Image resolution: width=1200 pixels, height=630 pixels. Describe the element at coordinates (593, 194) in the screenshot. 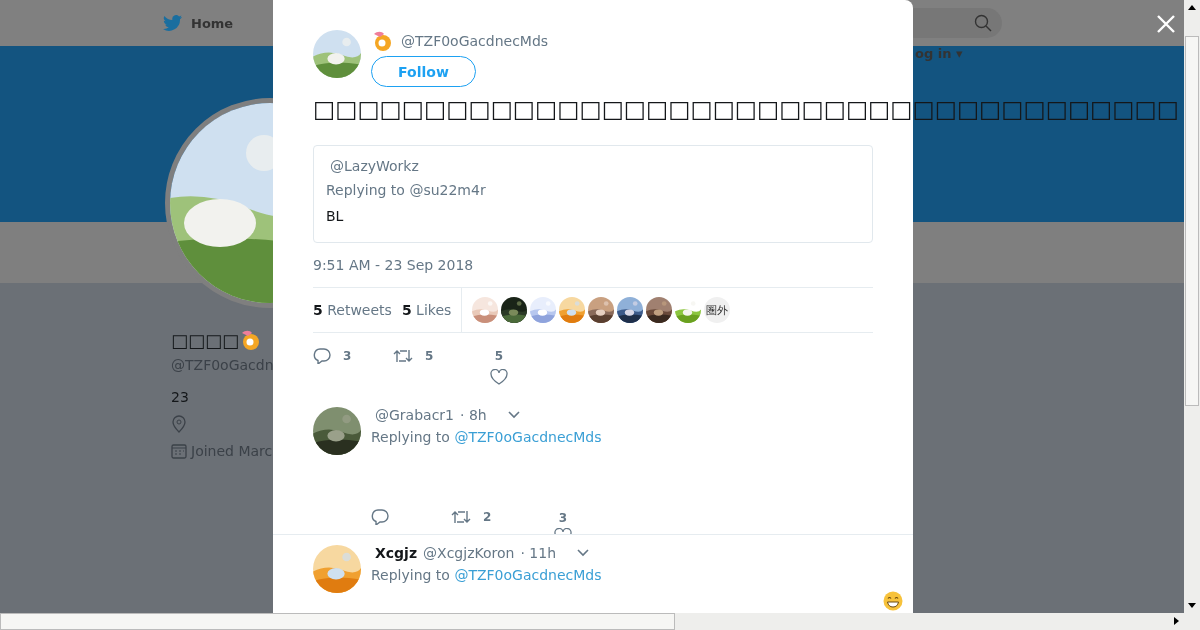

I see `quoted-tweet: @LazyWorkz Replying to @su22m4r BL` at that location.